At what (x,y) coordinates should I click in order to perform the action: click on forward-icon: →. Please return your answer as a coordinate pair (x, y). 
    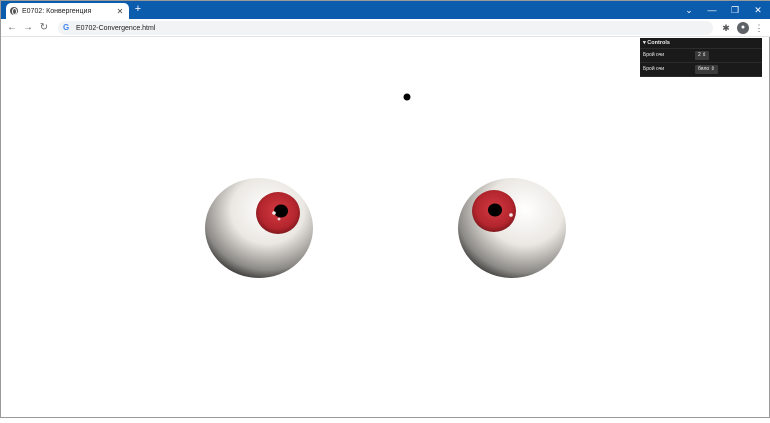
    Looking at the image, I should click on (28, 28).